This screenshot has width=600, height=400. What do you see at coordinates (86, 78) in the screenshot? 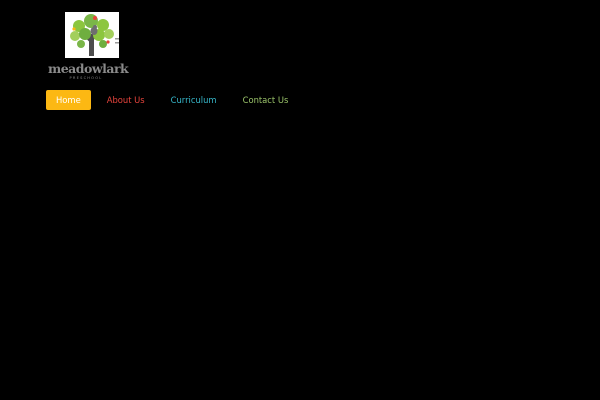
I see `logo-tagline: PRESCHOOL` at bounding box center [86, 78].